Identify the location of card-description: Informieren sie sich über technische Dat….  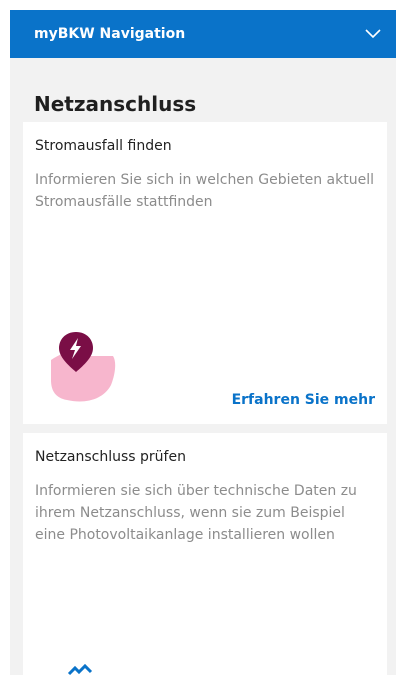
(196, 513).